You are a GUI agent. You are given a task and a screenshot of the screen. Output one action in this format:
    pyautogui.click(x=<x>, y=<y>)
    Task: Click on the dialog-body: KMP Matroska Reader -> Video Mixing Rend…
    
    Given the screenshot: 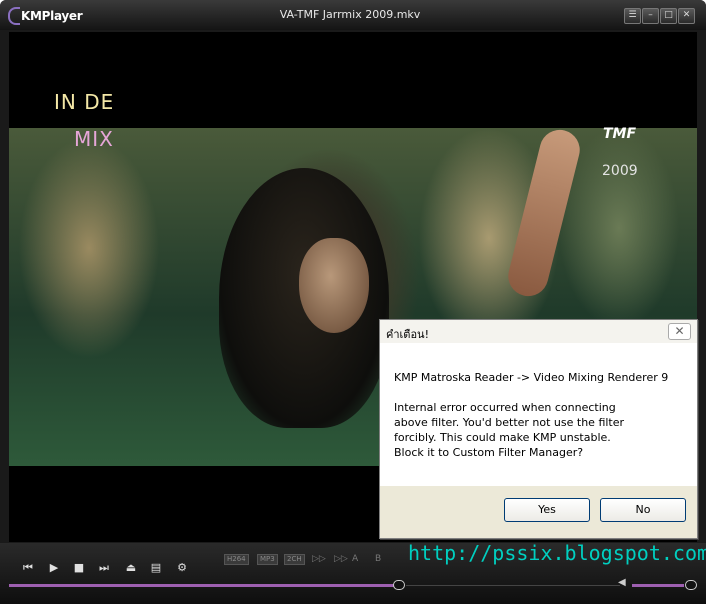 What is the action you would take?
    pyautogui.click(x=538, y=414)
    